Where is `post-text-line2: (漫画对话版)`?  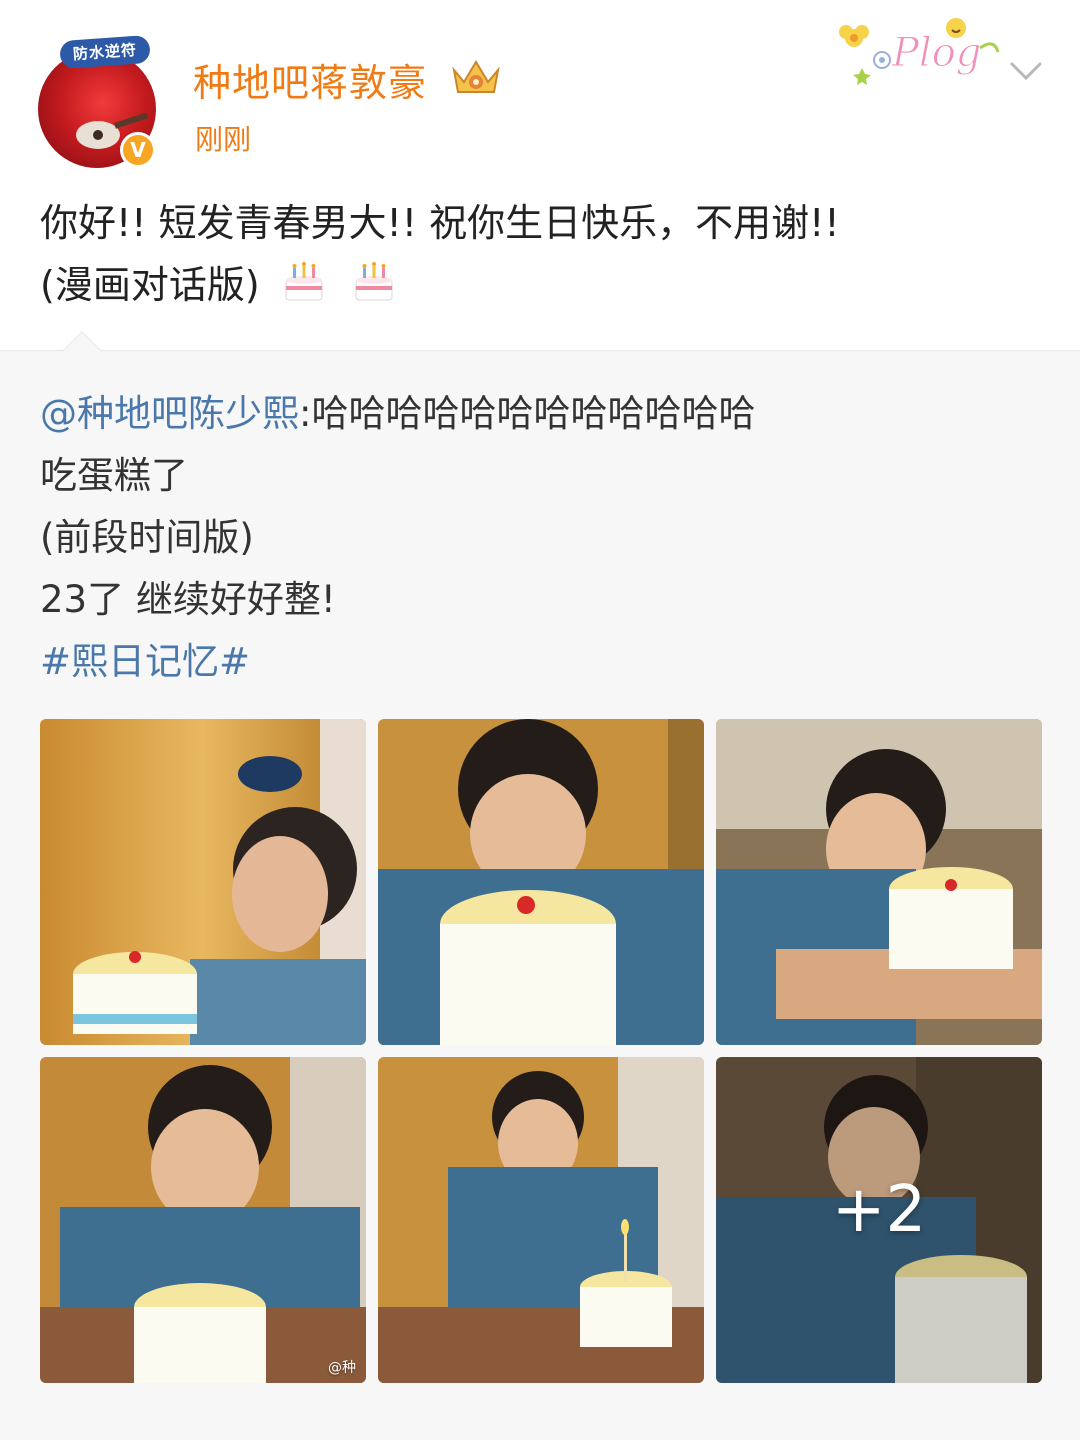 post-text-line2: (漫画对话版) is located at coordinates (150, 285).